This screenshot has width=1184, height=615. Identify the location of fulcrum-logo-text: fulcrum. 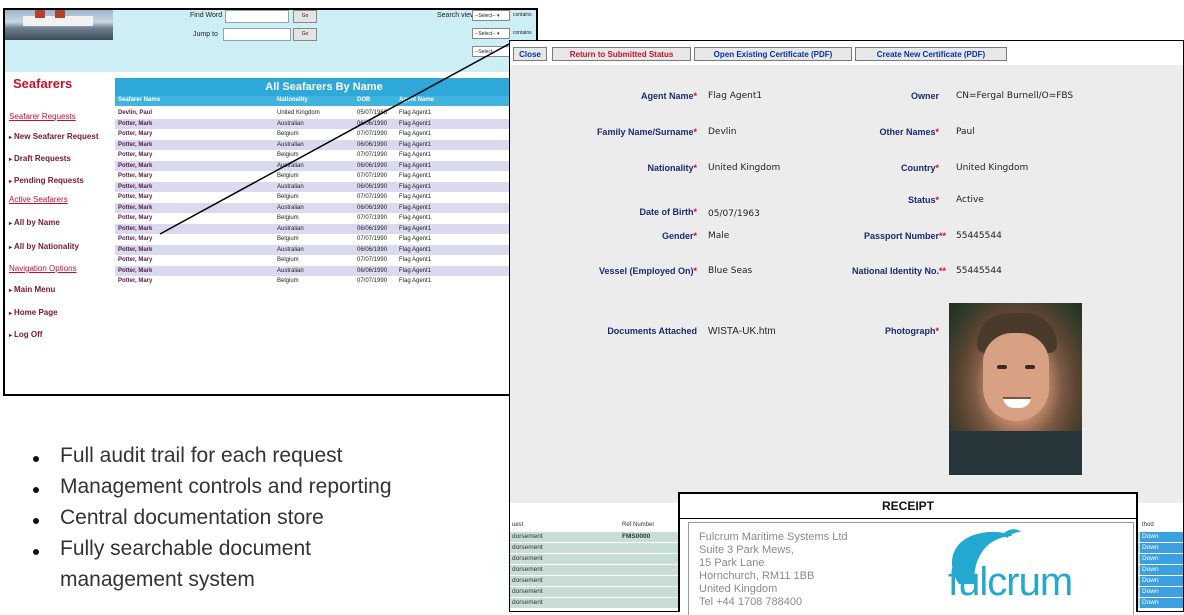
(1010, 582).